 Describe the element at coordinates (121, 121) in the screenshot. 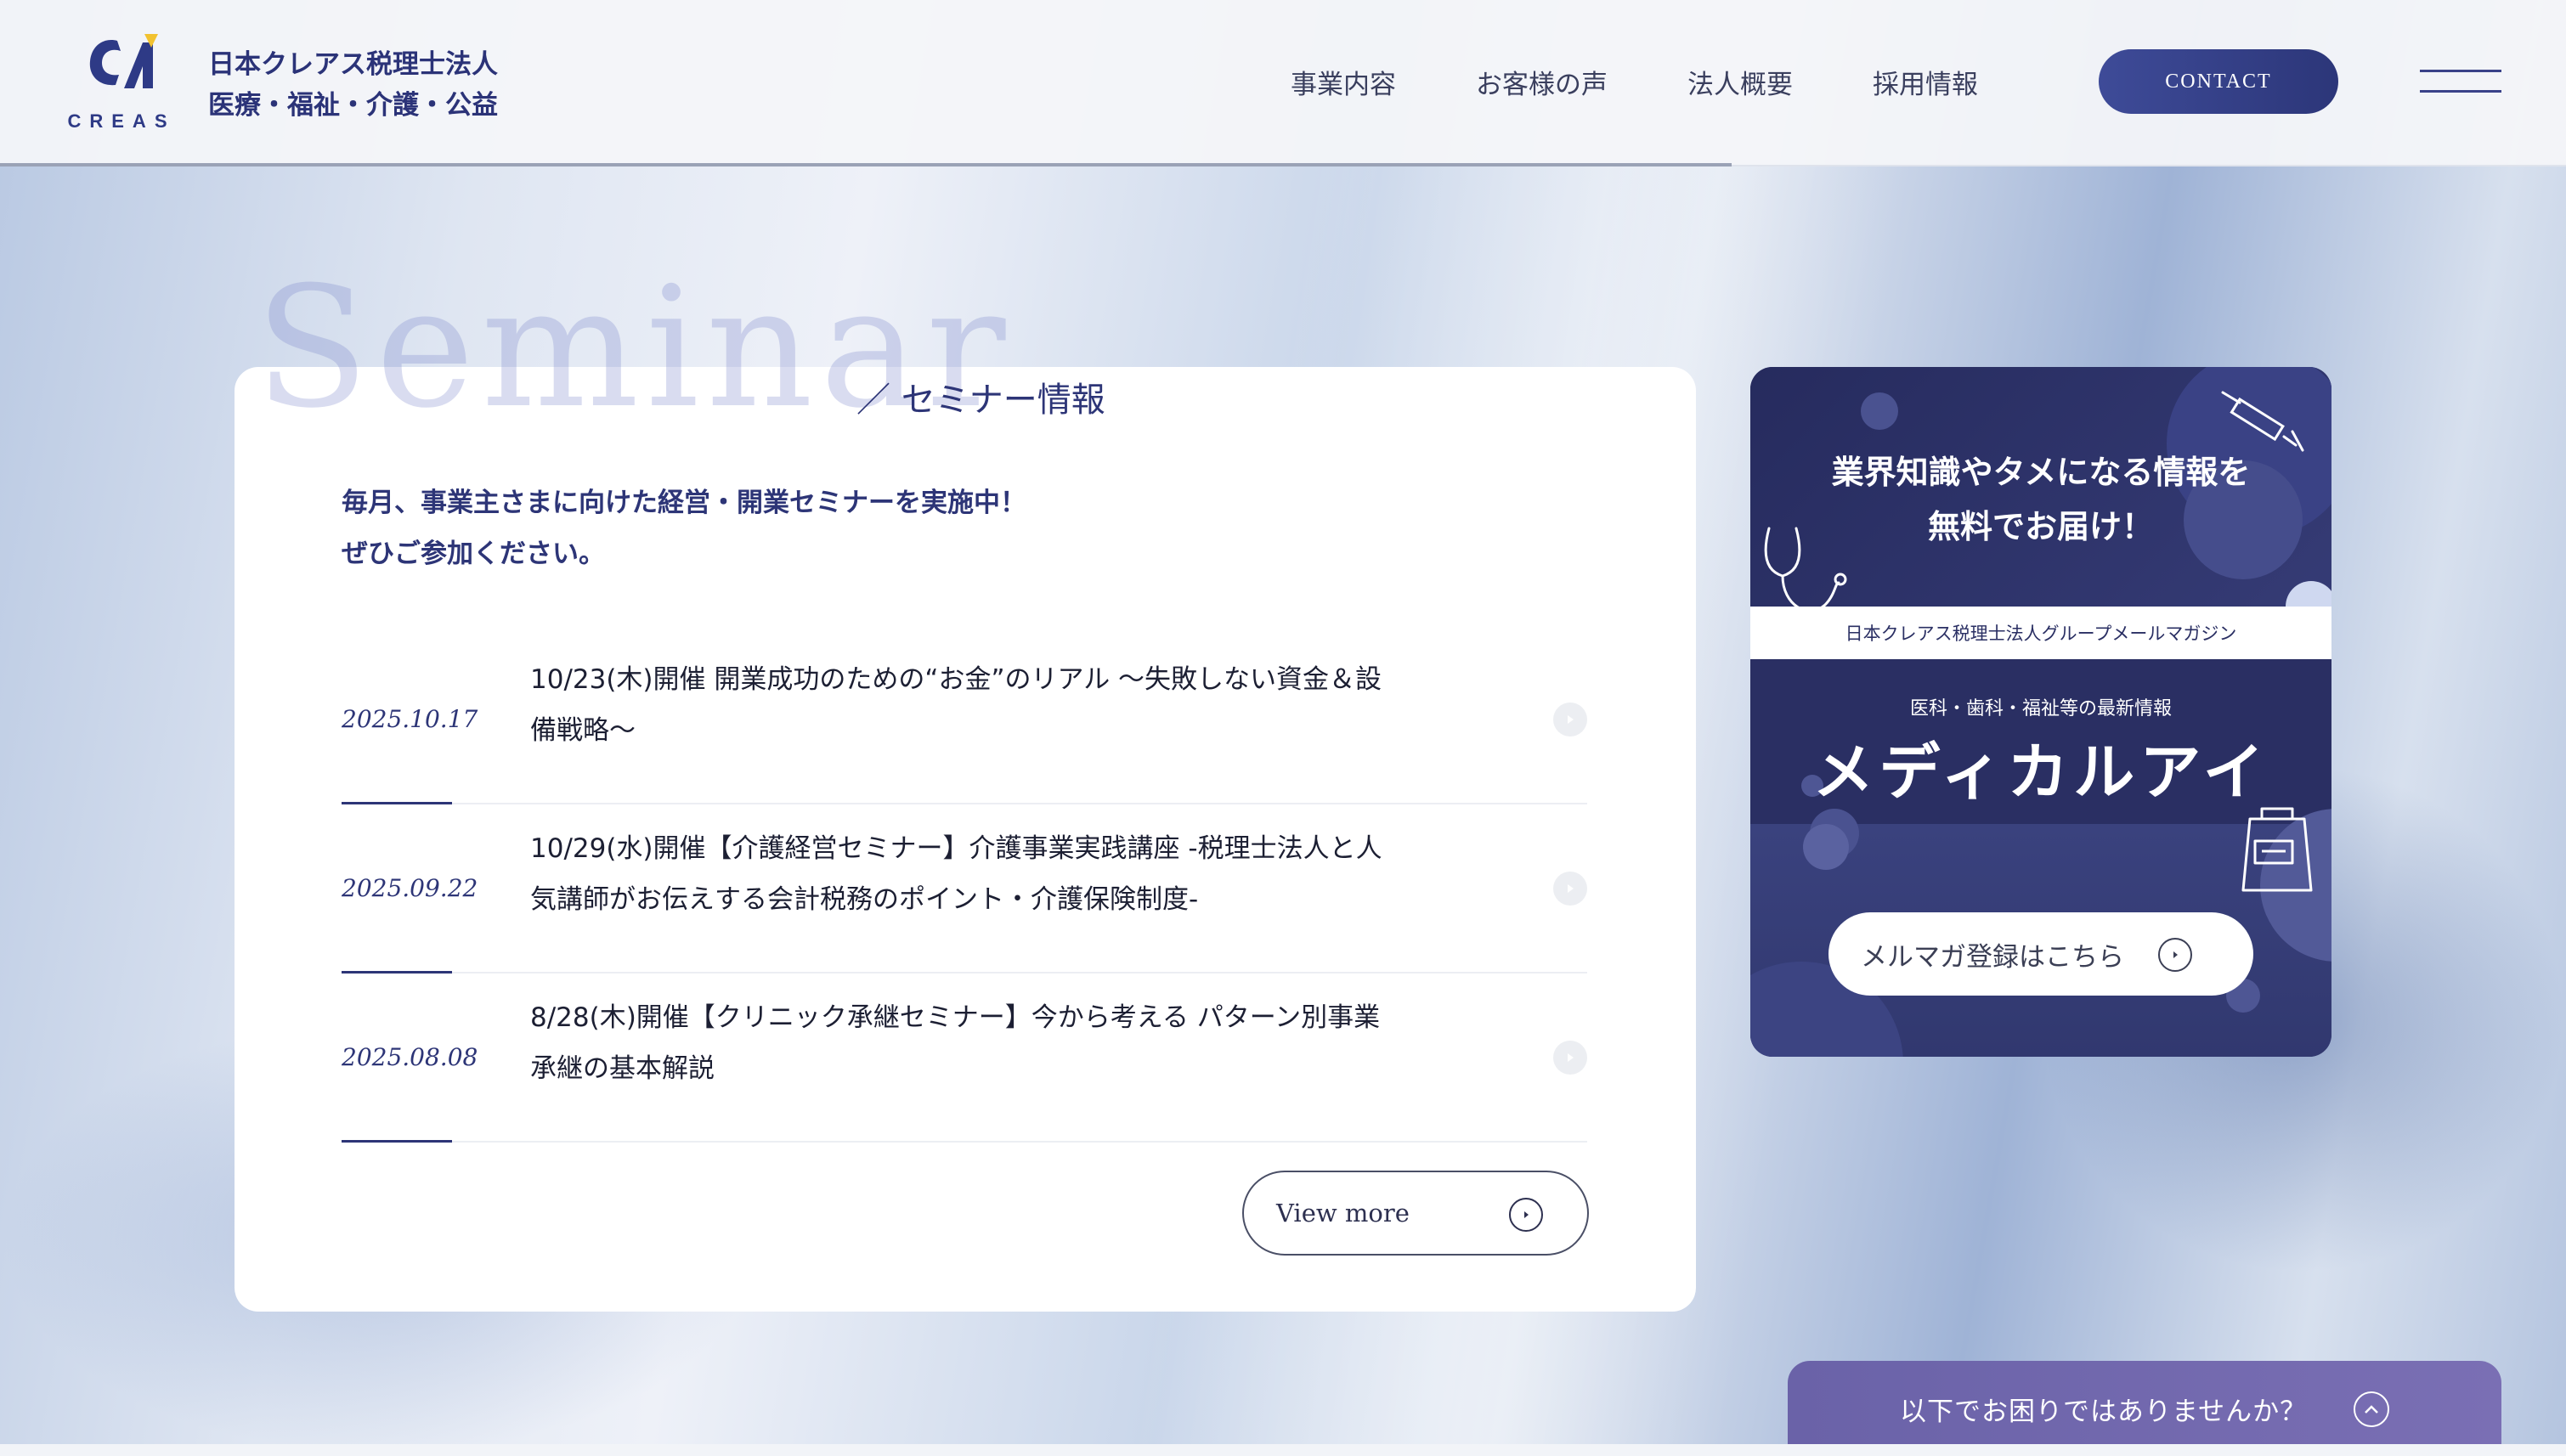

I see `logo-wordmark: CREAS` at that location.